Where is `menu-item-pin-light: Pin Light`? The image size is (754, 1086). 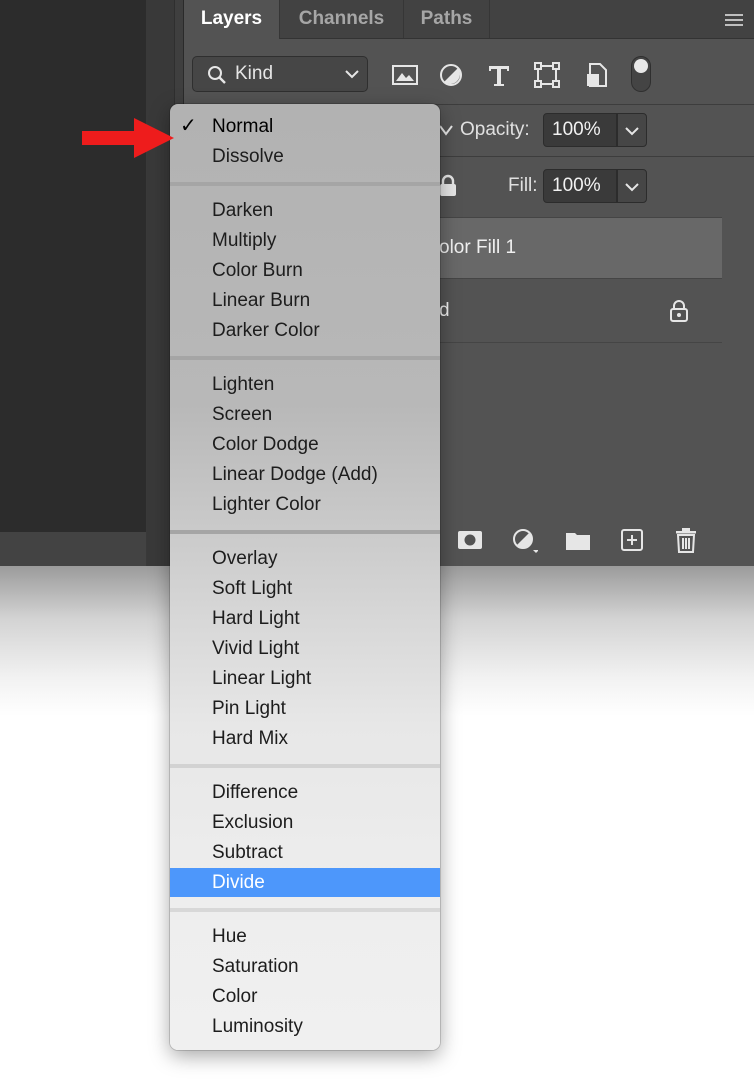 menu-item-pin-light: Pin Light is located at coordinates (305, 708).